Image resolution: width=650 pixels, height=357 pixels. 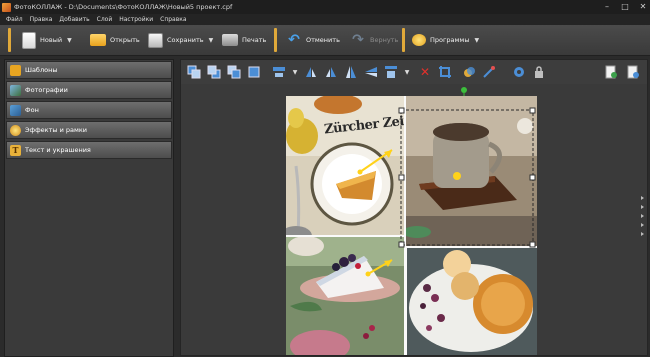 I want to click on new-label: Новый, so click(x=51, y=40).